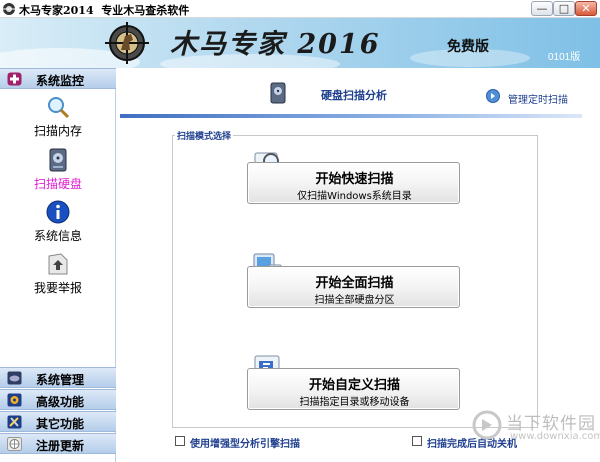 The width and height of the screenshot is (600, 462). What do you see at coordinates (59, 108) in the screenshot?
I see `magnifier-icon` at bounding box center [59, 108].